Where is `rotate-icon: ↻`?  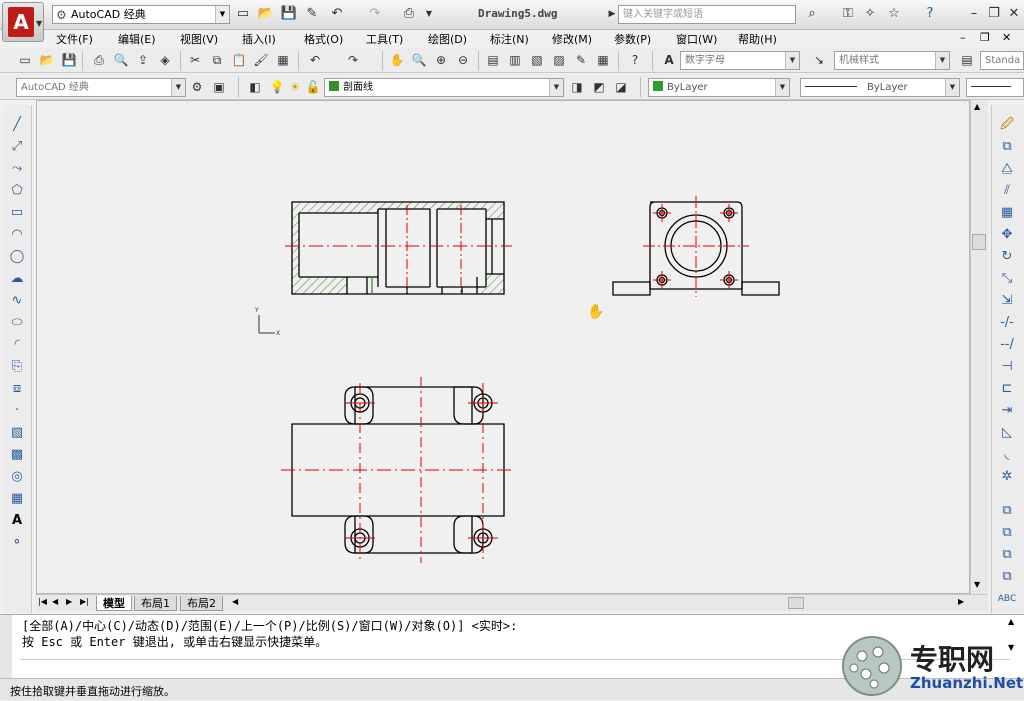
rotate-icon: ↻ is located at coordinates (1007, 257).